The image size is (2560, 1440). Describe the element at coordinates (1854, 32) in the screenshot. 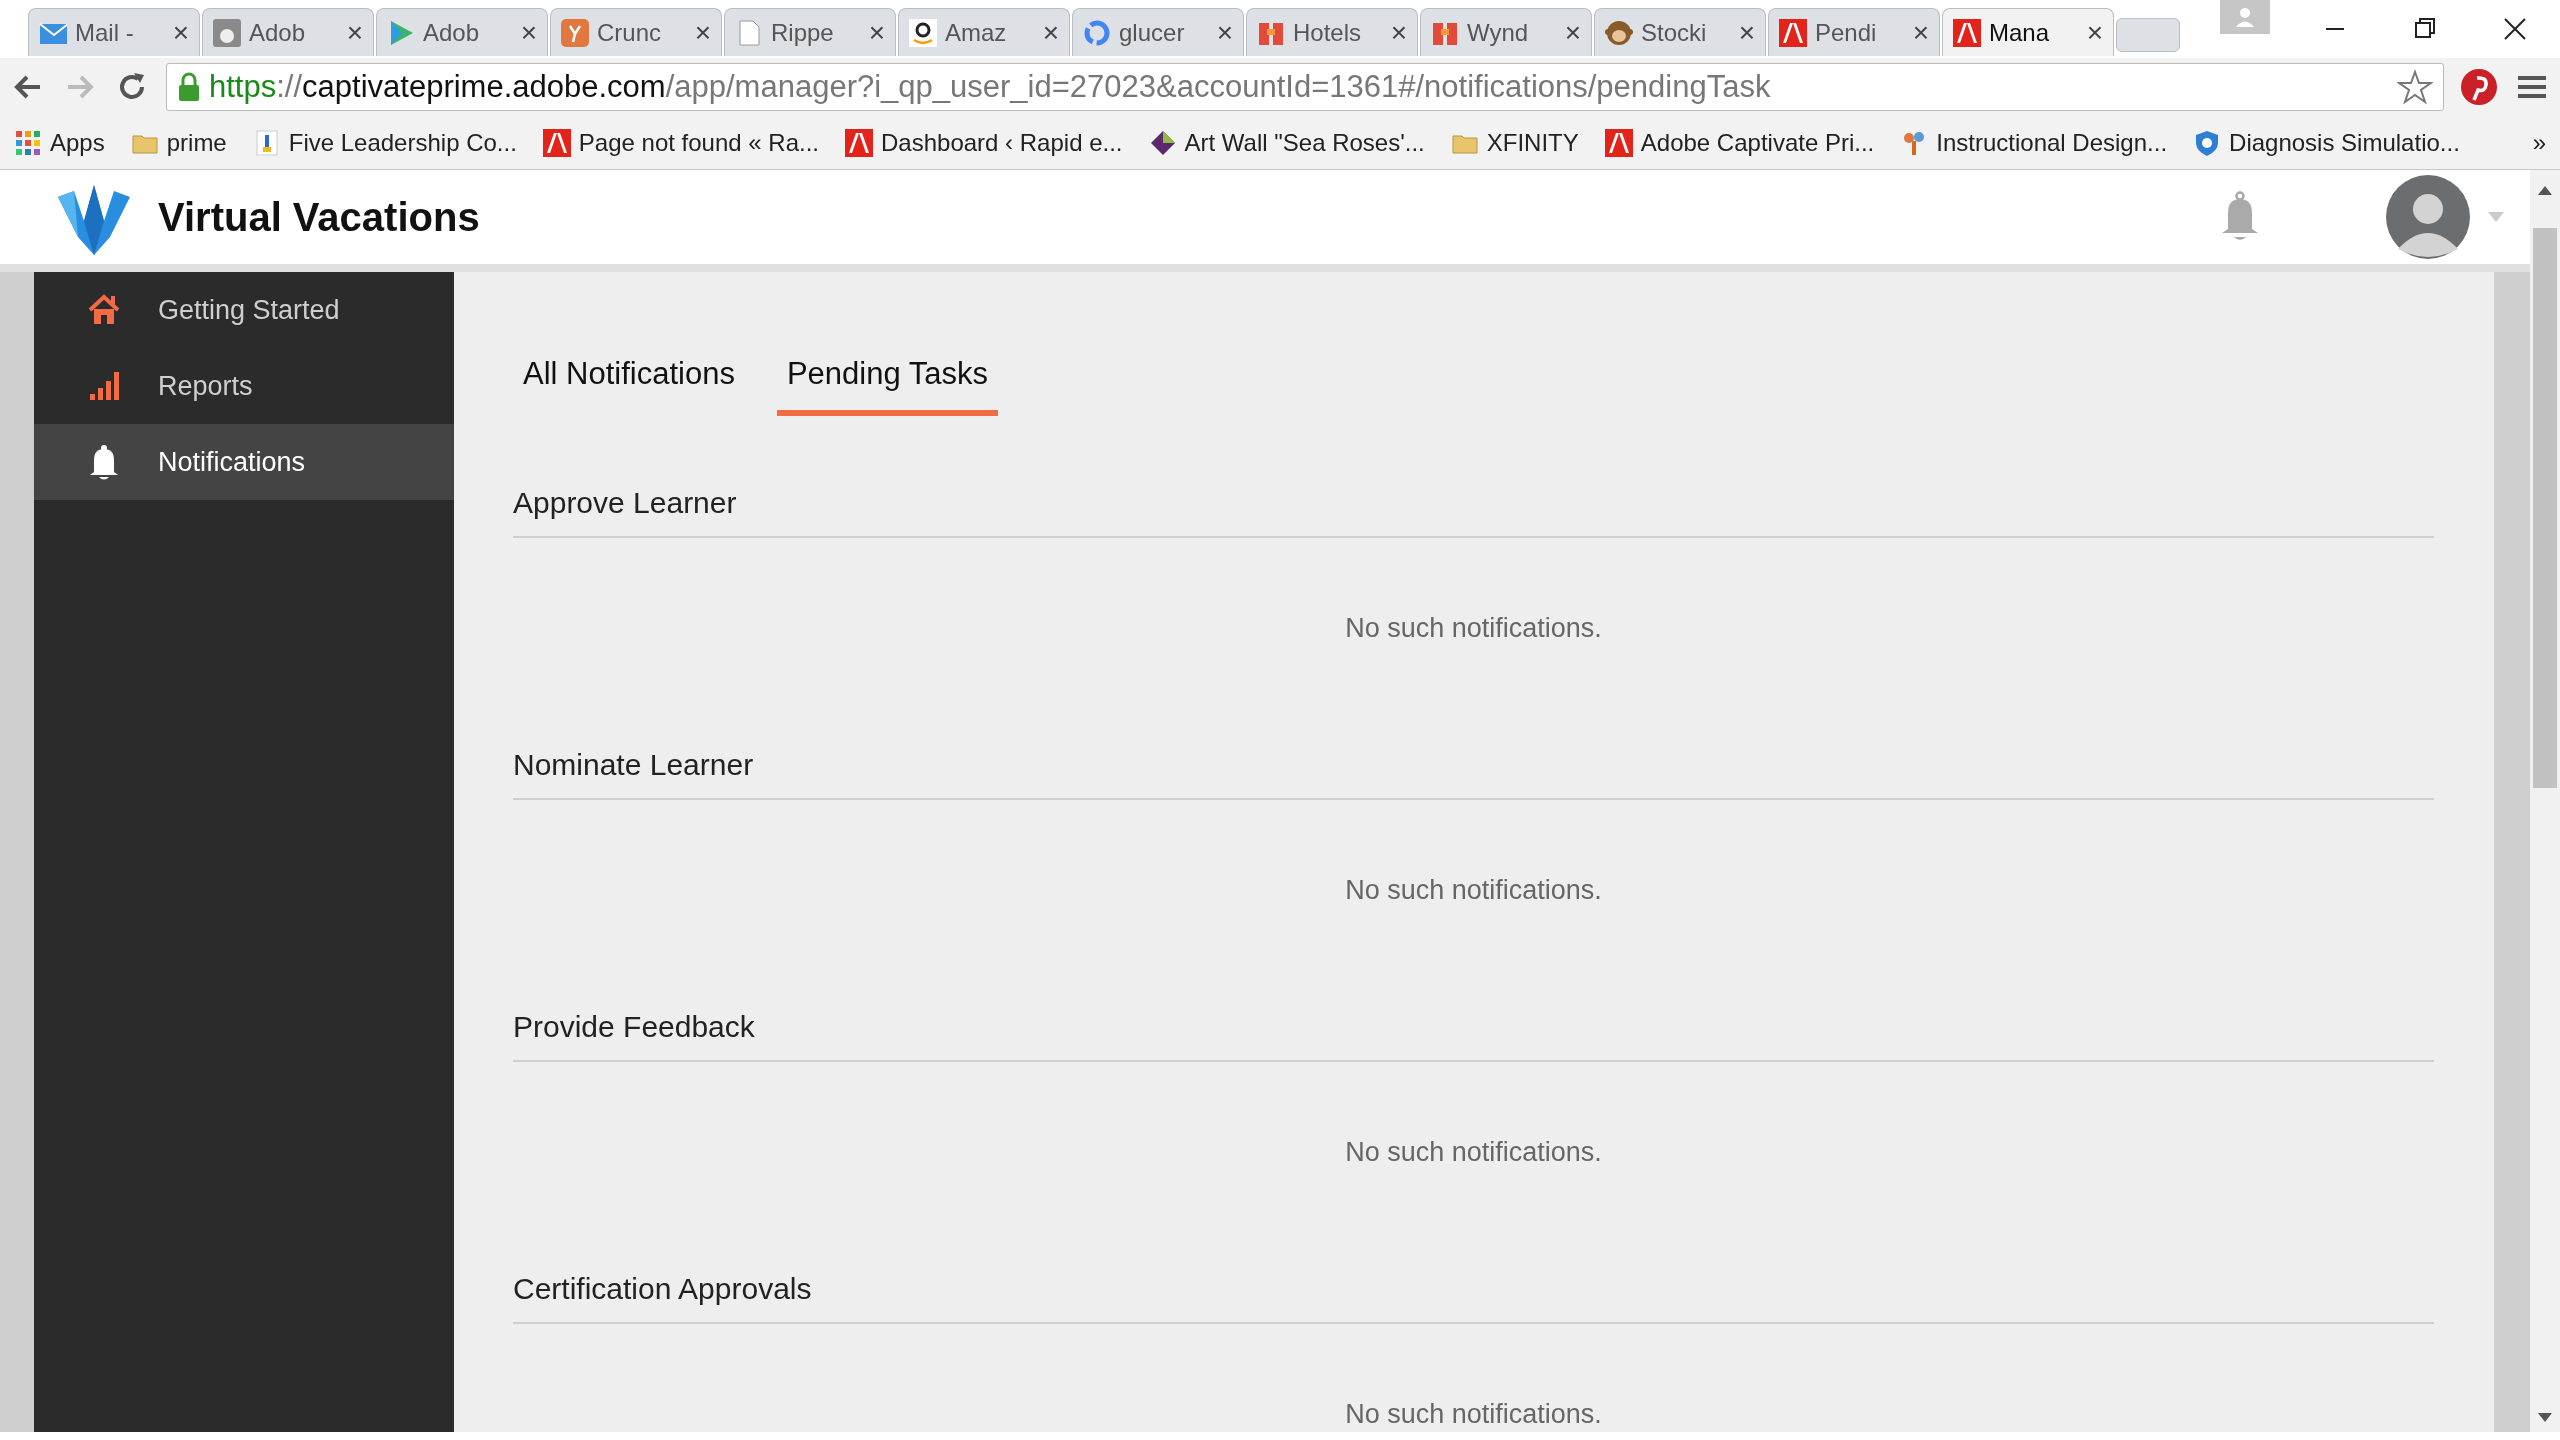

I see `browser-tab: Pendi ×` at that location.